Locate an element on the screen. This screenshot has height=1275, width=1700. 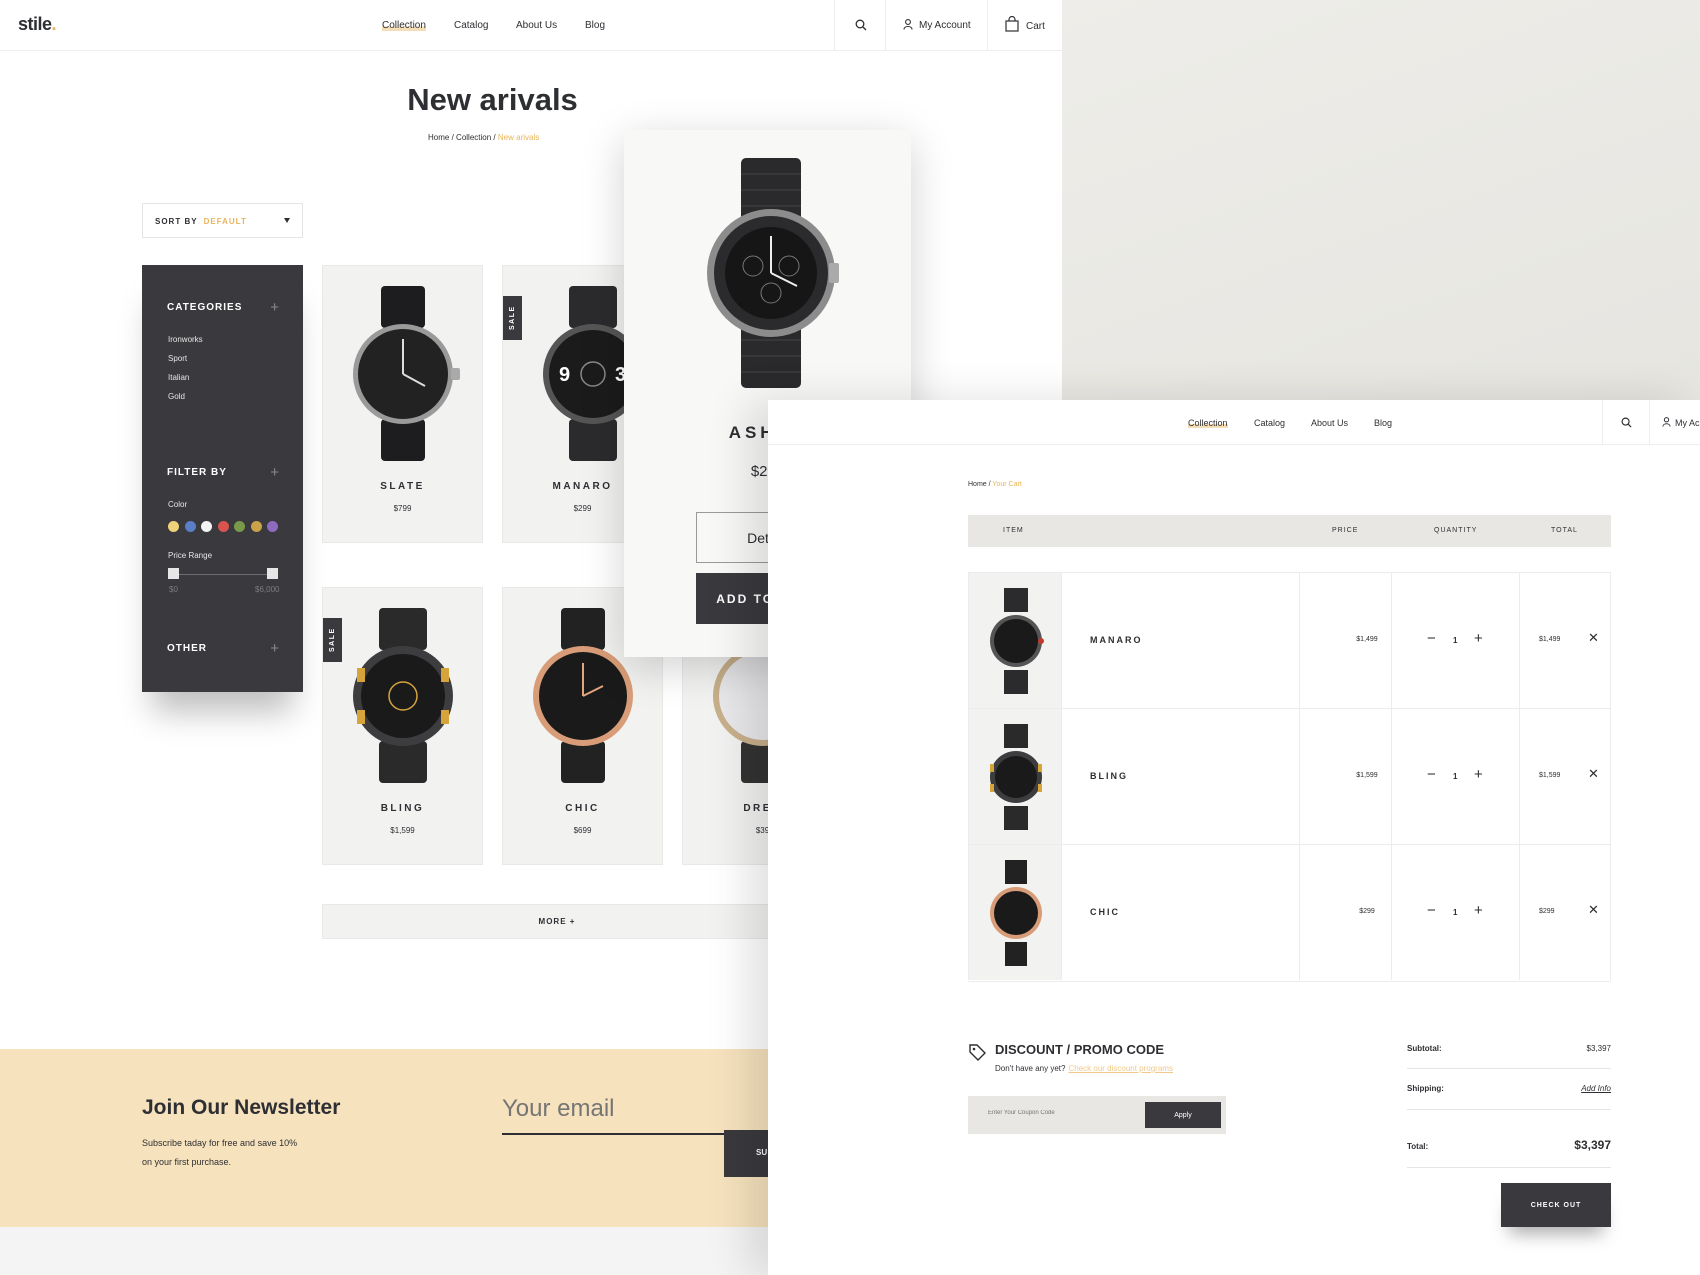
product-card: BLING $1,599 is located at coordinates (402, 726).